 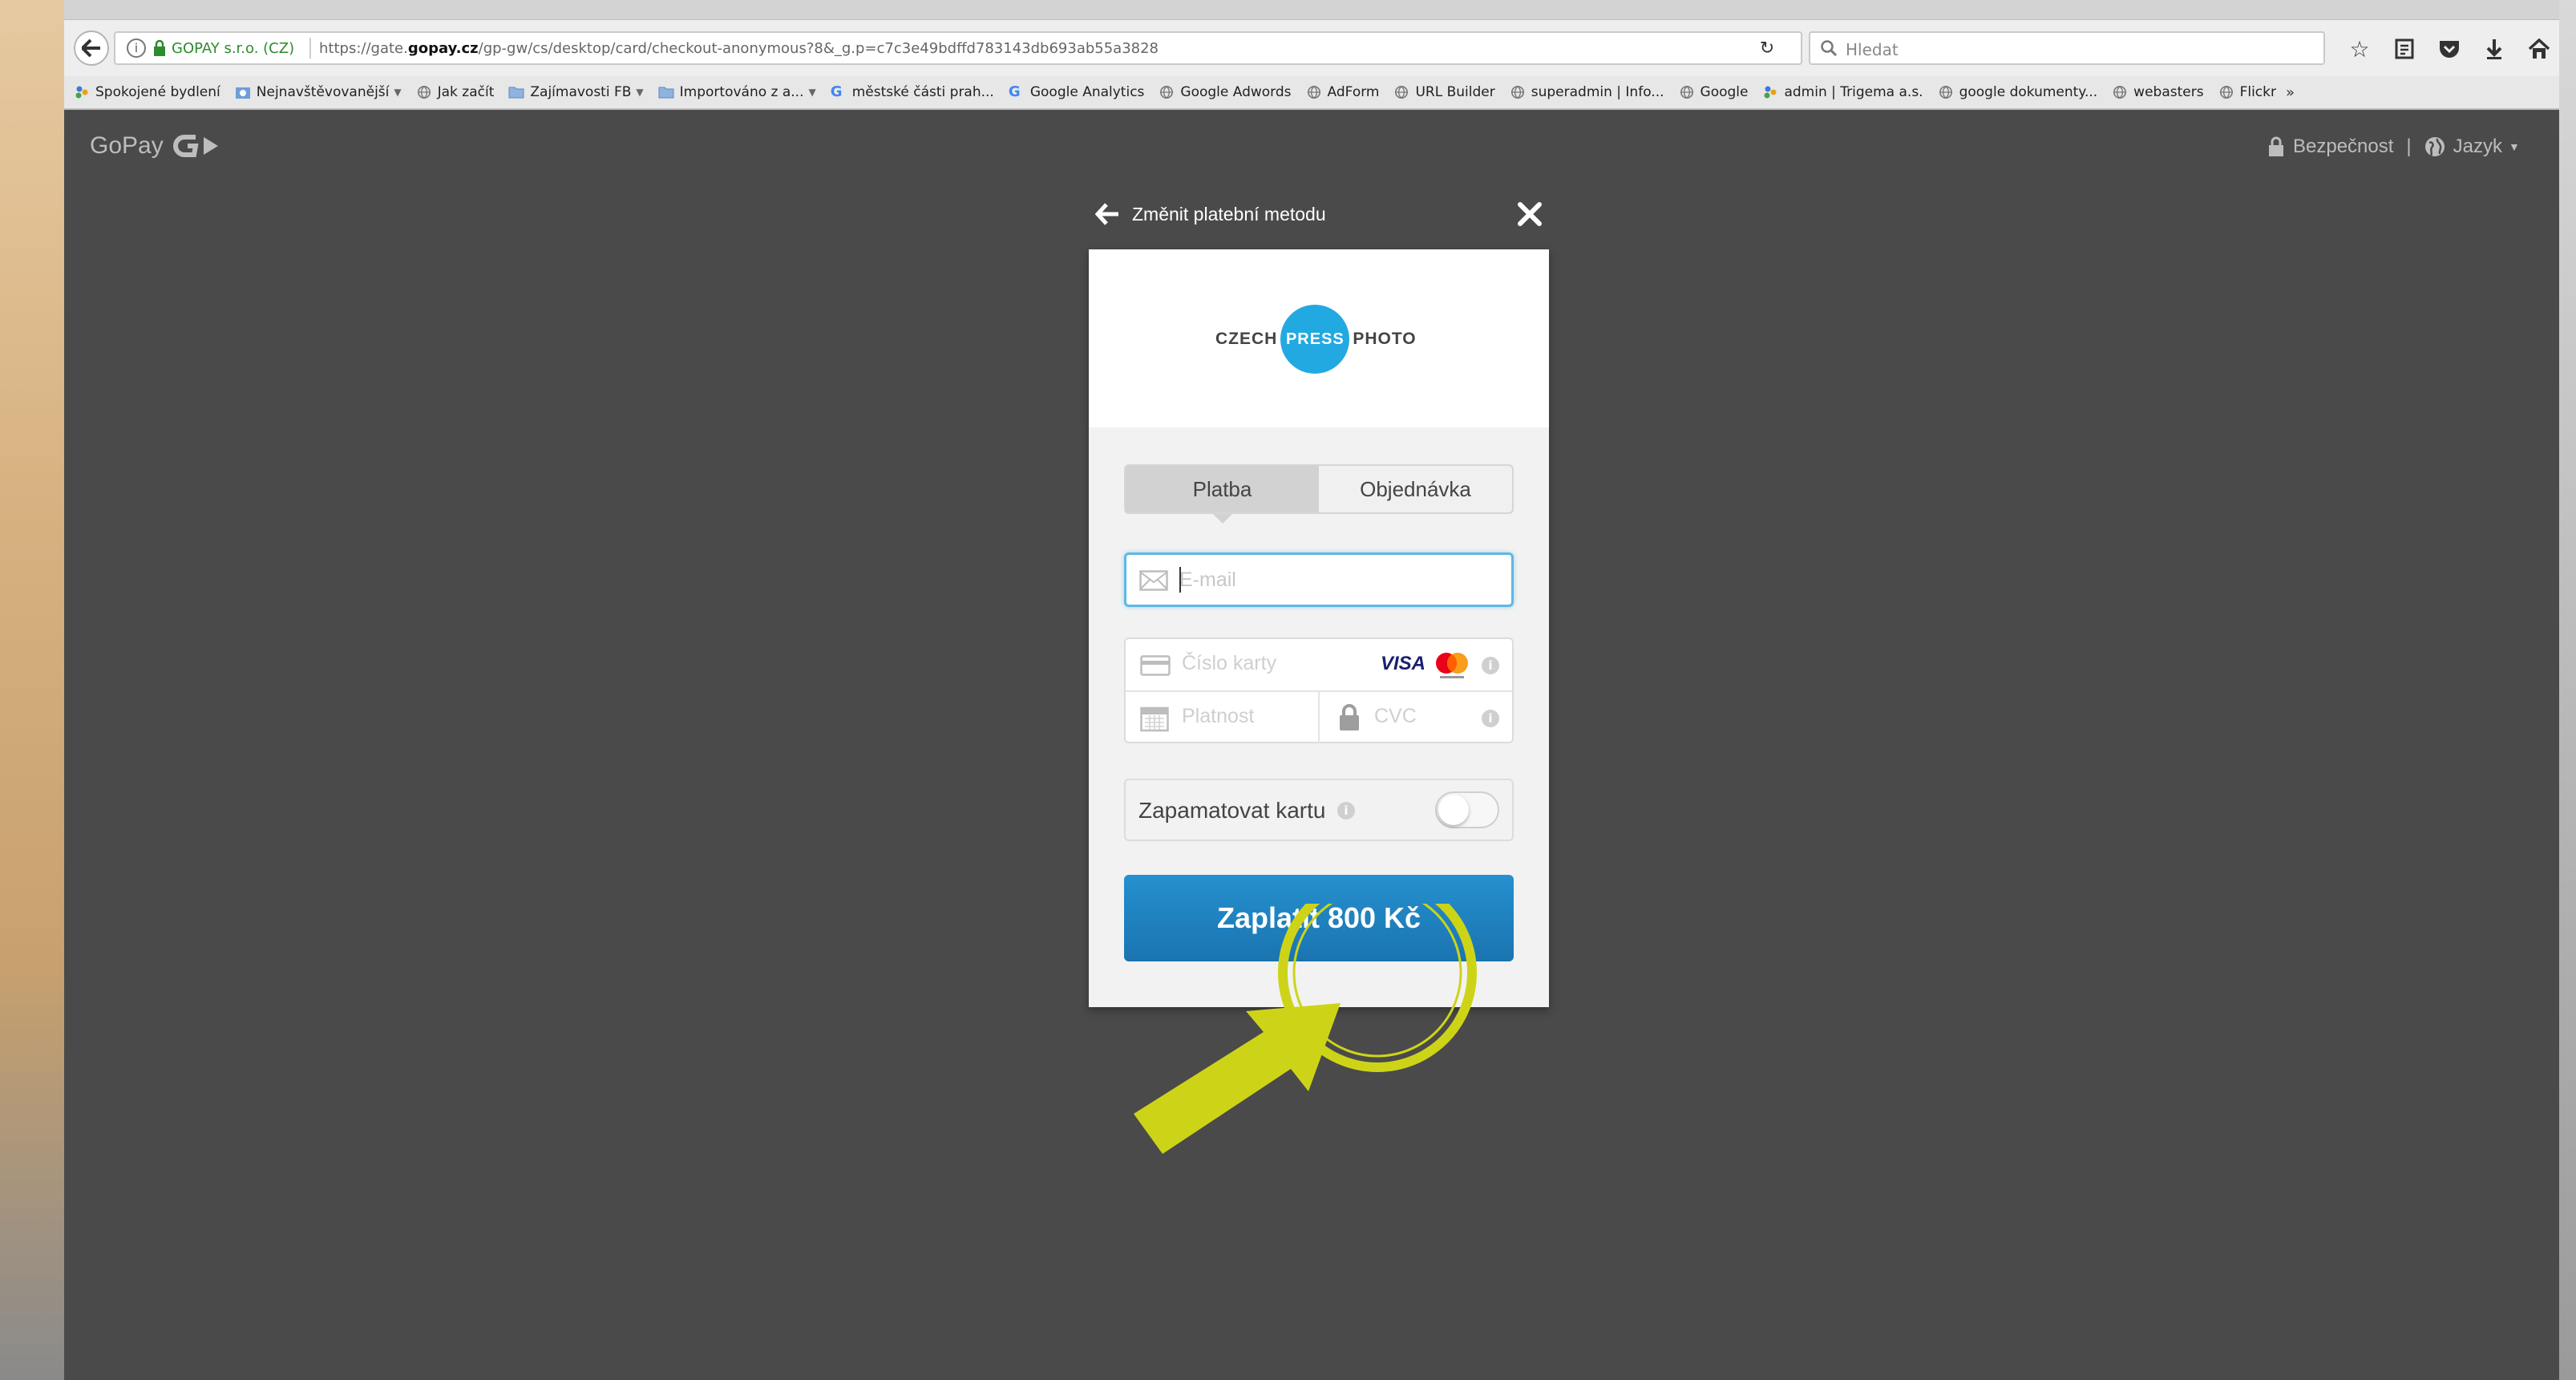 I want to click on desktop-wallpaper-right, so click(x=2567, y=690).